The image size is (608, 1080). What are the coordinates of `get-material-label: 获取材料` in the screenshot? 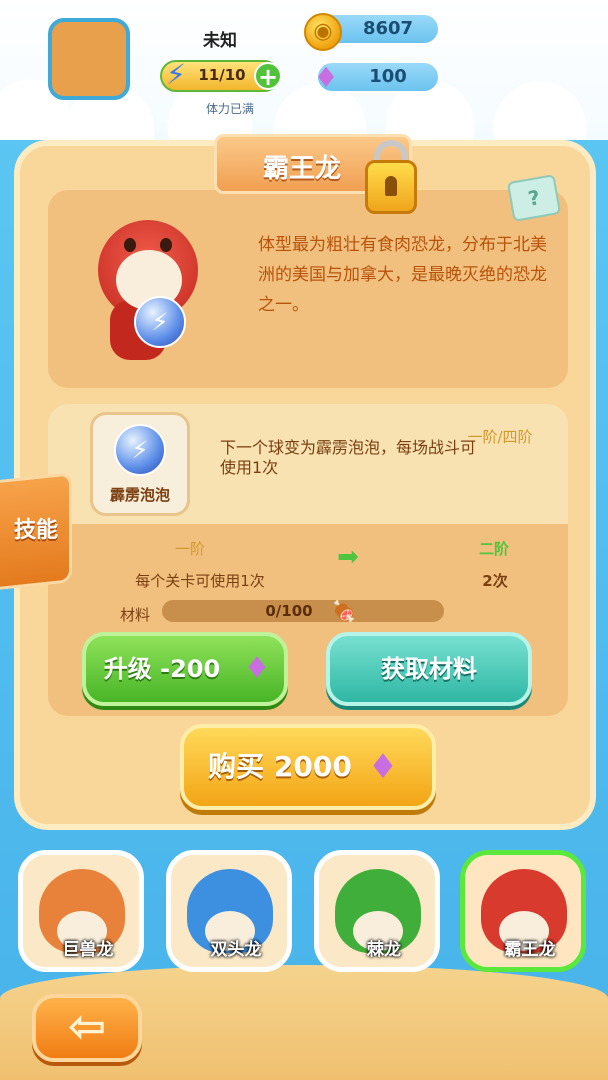 It's located at (429, 669).